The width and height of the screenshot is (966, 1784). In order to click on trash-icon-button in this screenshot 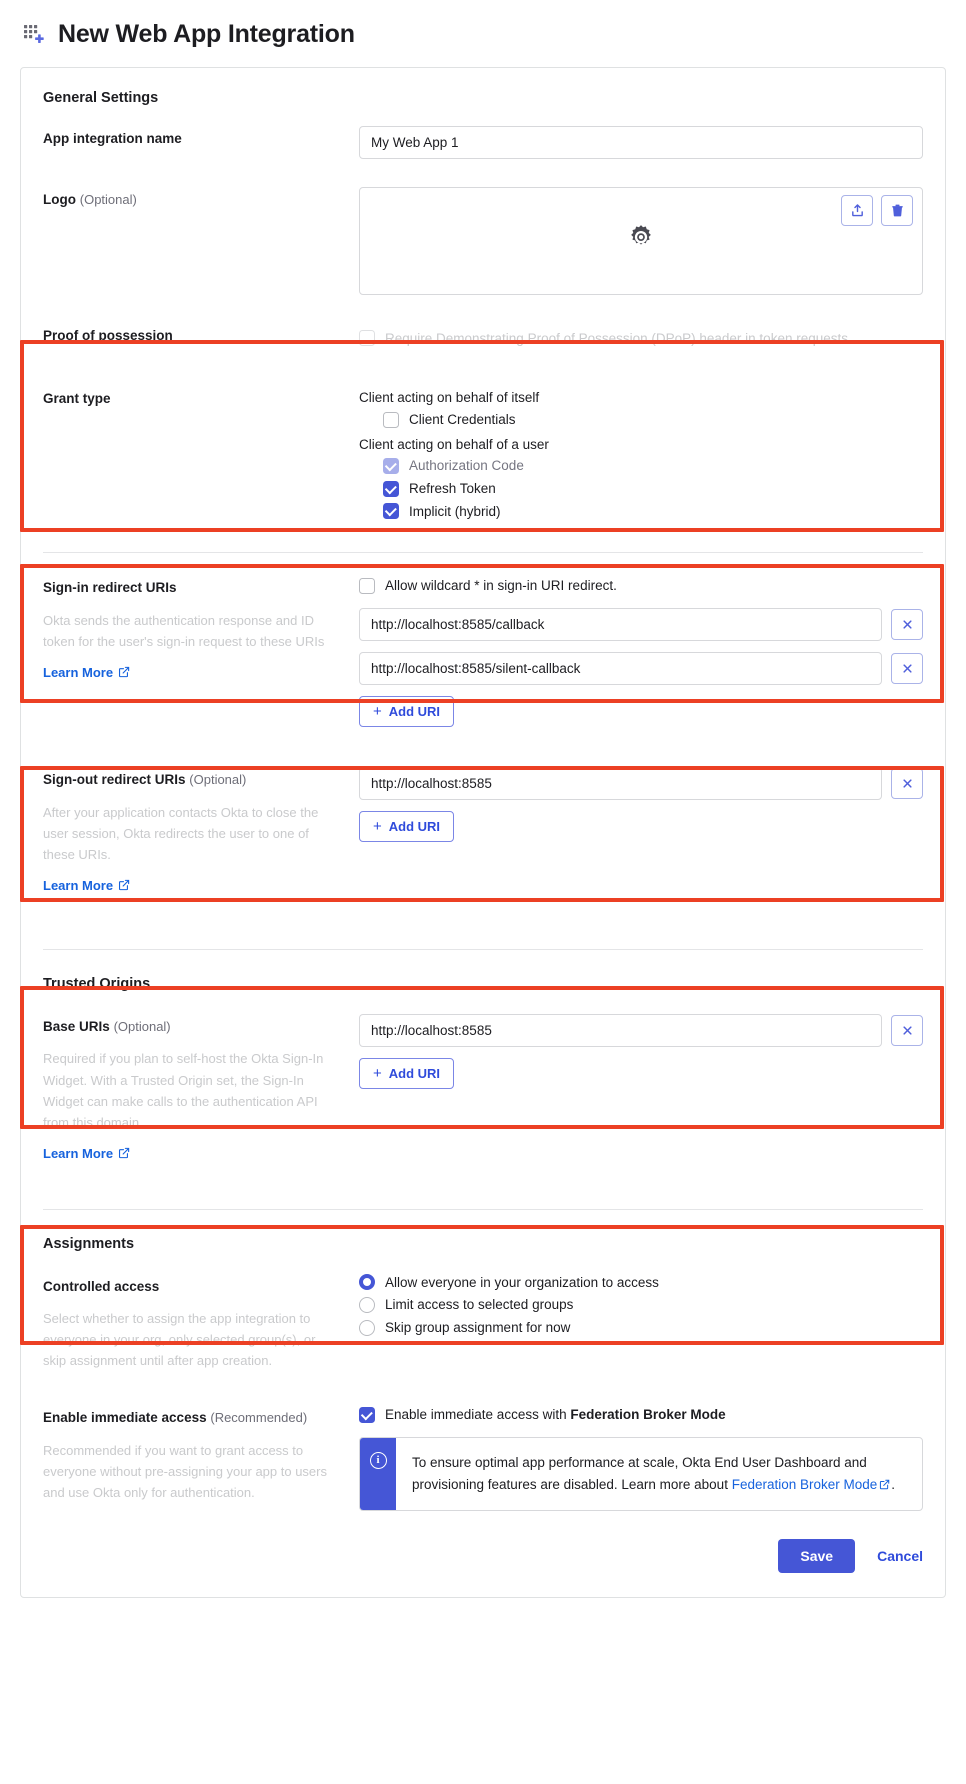, I will do `click(897, 210)`.